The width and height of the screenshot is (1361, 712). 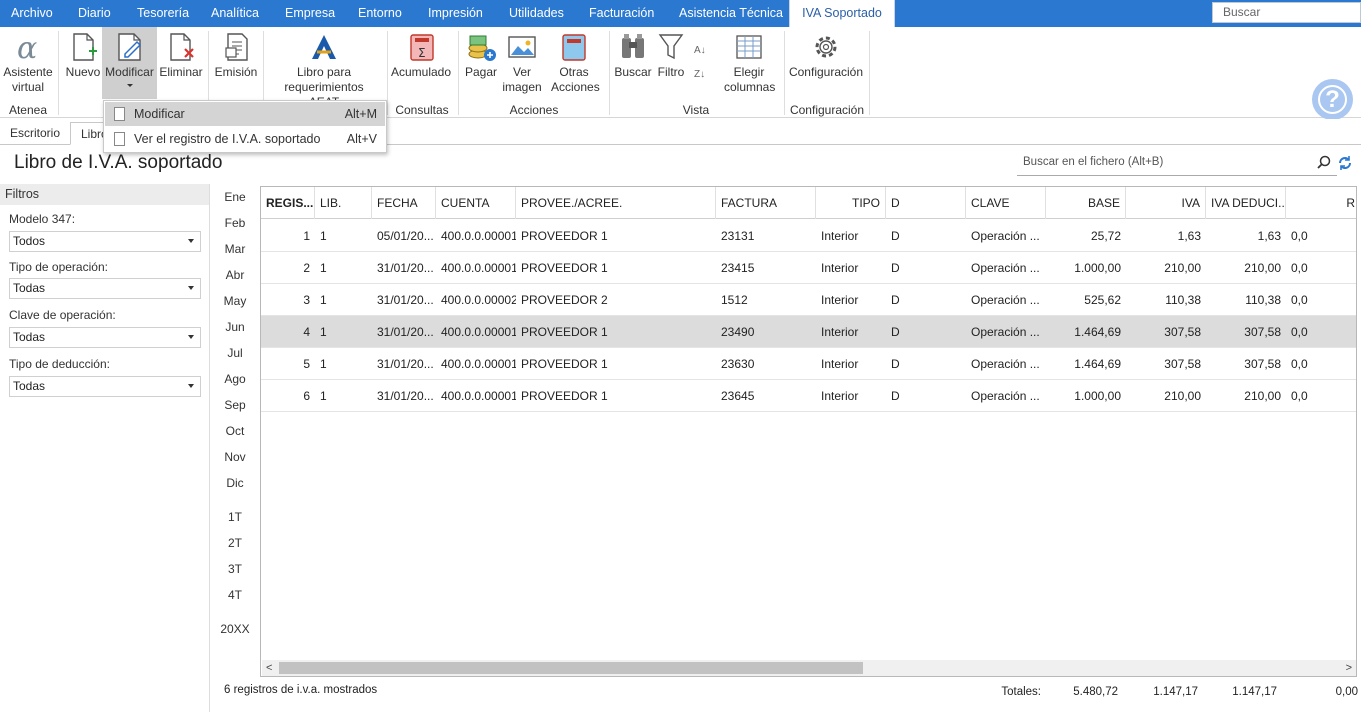 What do you see at coordinates (235, 13) in the screenshot?
I see `menu-analitica: Analítica` at bounding box center [235, 13].